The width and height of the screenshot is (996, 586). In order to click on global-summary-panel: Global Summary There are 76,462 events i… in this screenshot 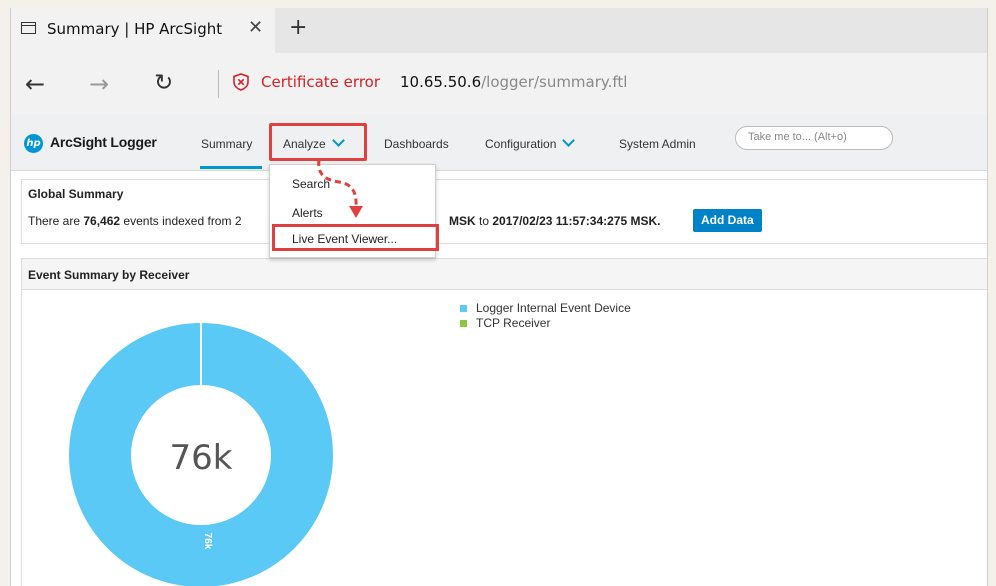, I will do `click(504, 211)`.